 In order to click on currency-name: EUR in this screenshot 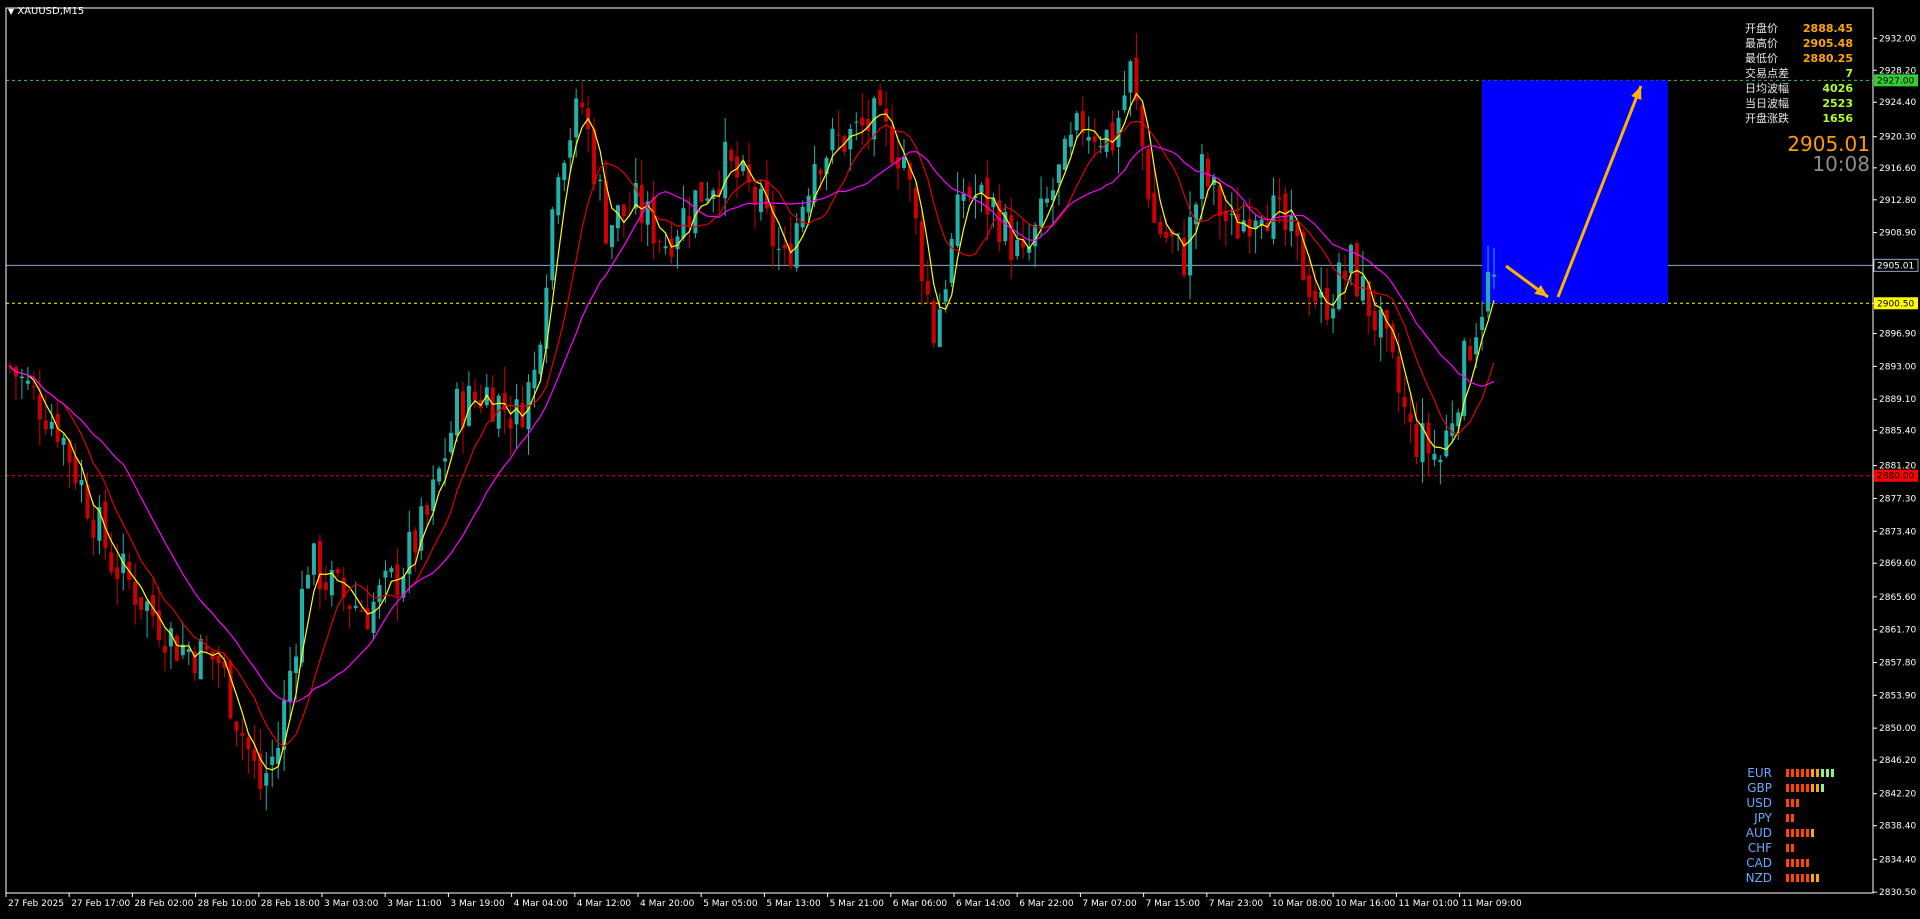, I will do `click(1759, 772)`.